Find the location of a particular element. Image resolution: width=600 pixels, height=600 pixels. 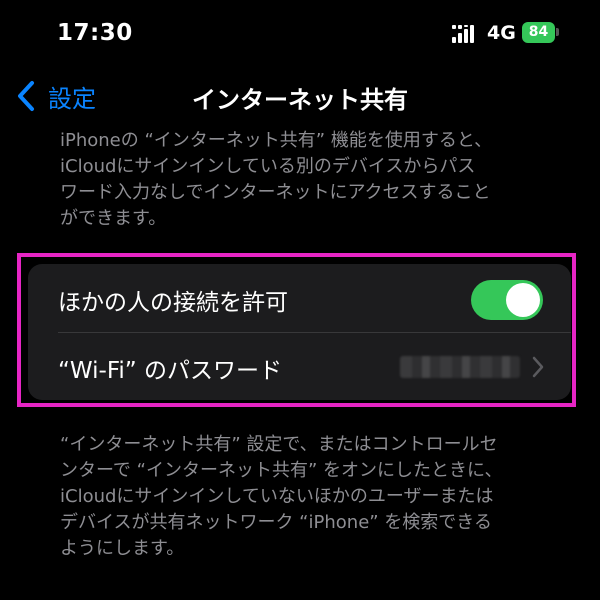

description-line: ンターで “インターネット共有” をオンにしたときに、 is located at coordinates (281, 470).